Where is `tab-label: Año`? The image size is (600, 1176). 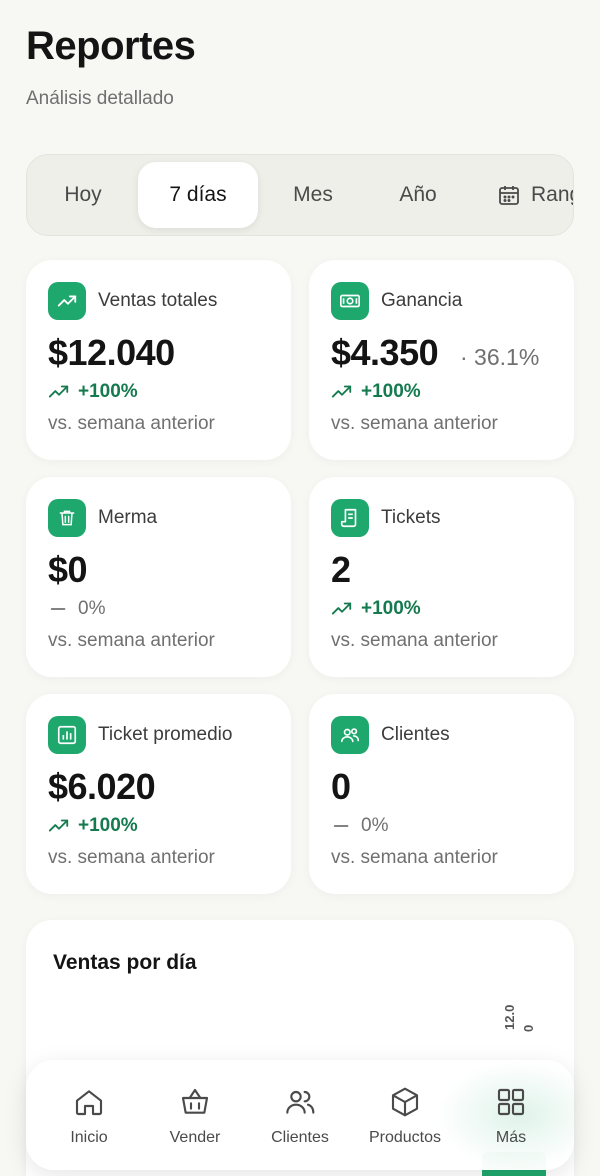
tab-label: Año is located at coordinates (418, 194).